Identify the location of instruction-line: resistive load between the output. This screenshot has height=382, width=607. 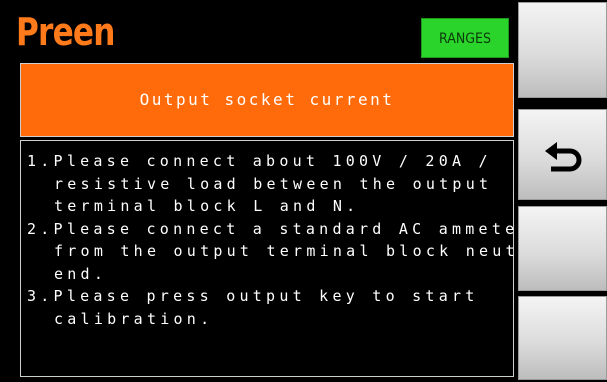
(273, 183).